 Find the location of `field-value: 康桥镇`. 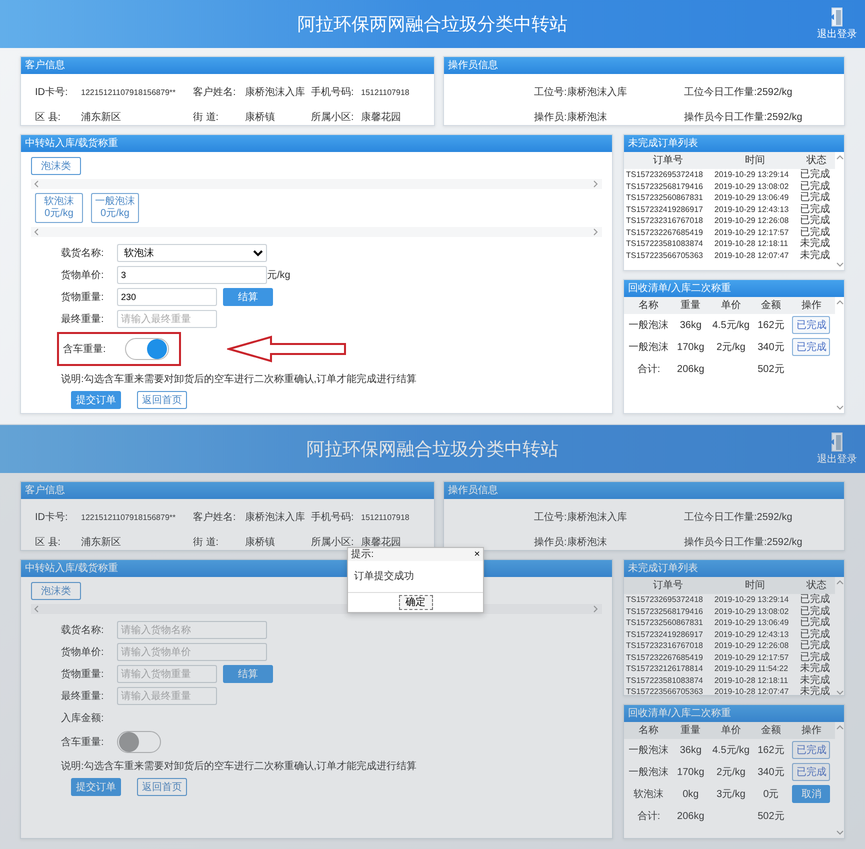

field-value: 康桥镇 is located at coordinates (260, 543).